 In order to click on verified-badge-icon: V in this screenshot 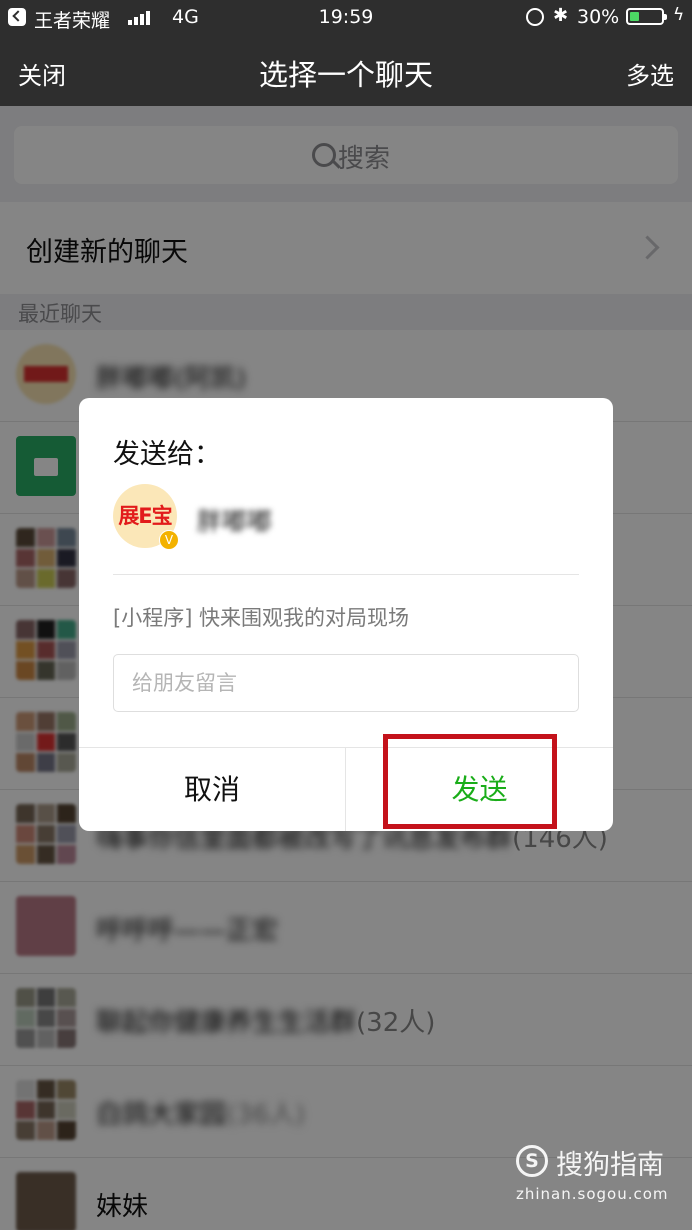, I will do `click(169, 540)`.